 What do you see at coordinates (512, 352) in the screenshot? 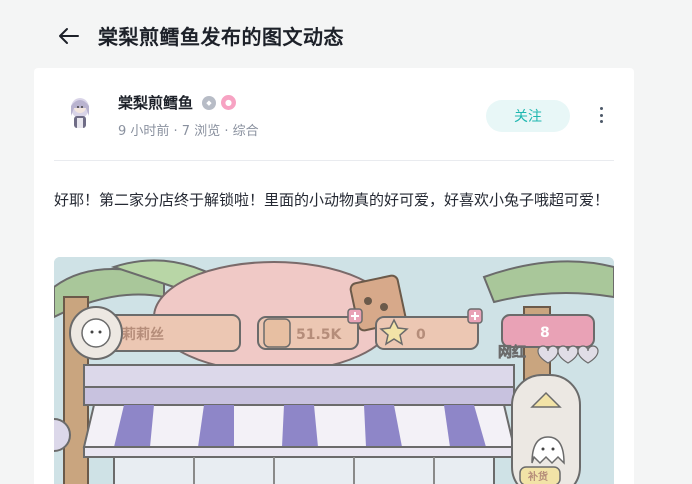
I see `hud-fame-label: 网红` at bounding box center [512, 352].